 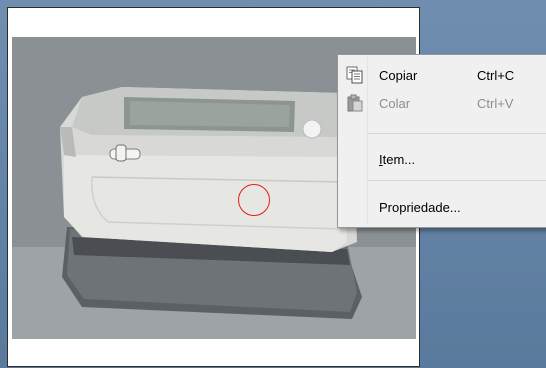 I want to click on menu-item-copy: Copiar Ctrl+C, so click(x=443, y=75).